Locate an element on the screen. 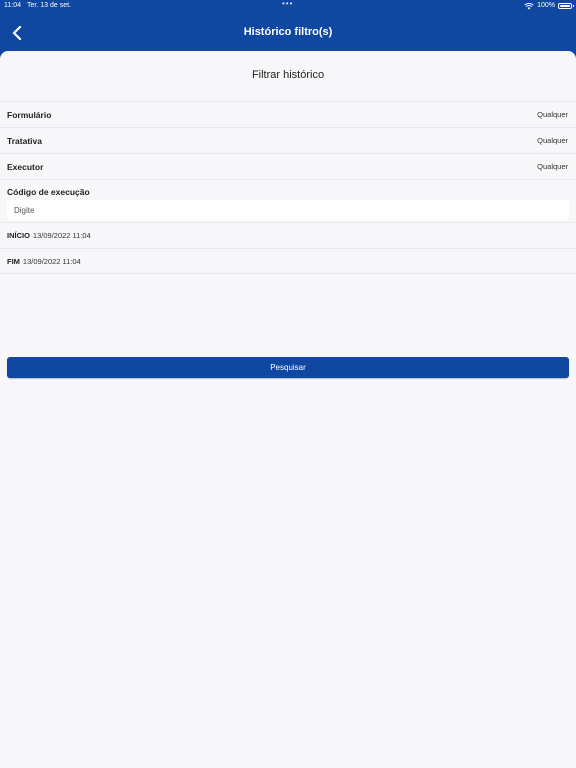  treatment-filter-value: Qualquer is located at coordinates (552, 140).